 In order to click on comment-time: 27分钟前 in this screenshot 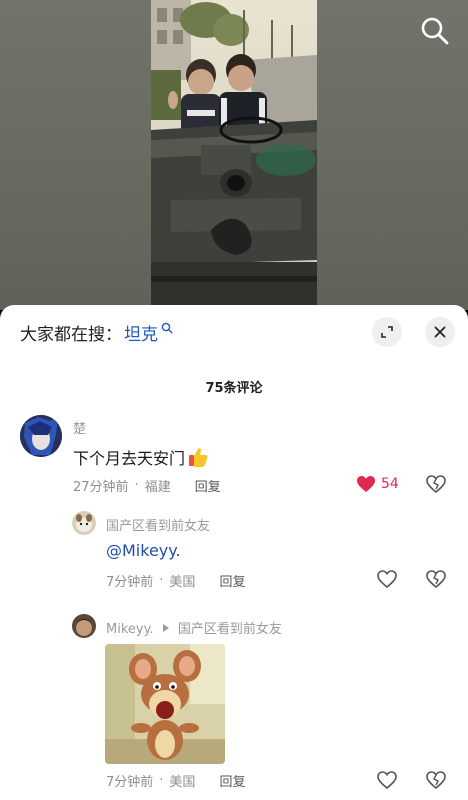, I will do `click(101, 487)`.